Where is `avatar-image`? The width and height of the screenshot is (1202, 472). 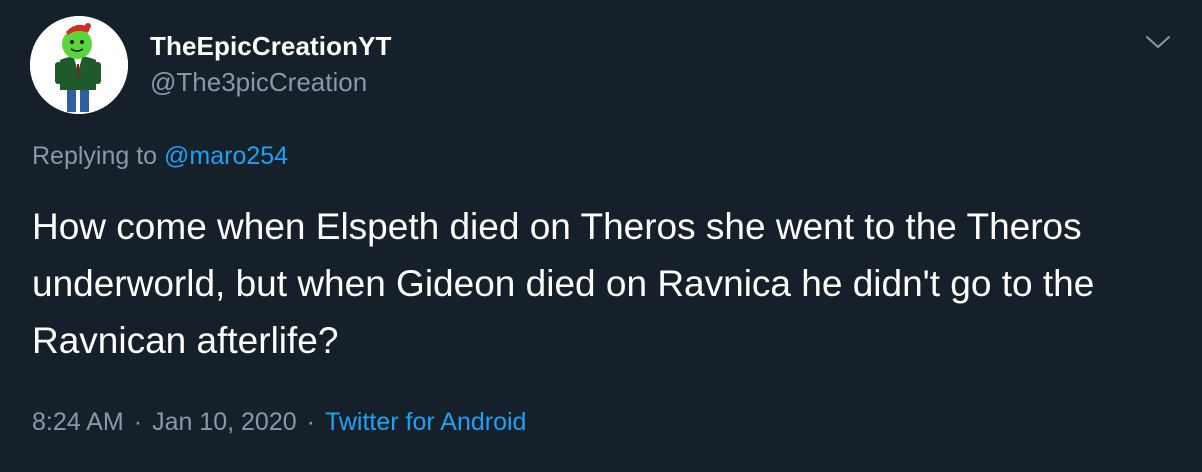 avatar-image is located at coordinates (79, 65).